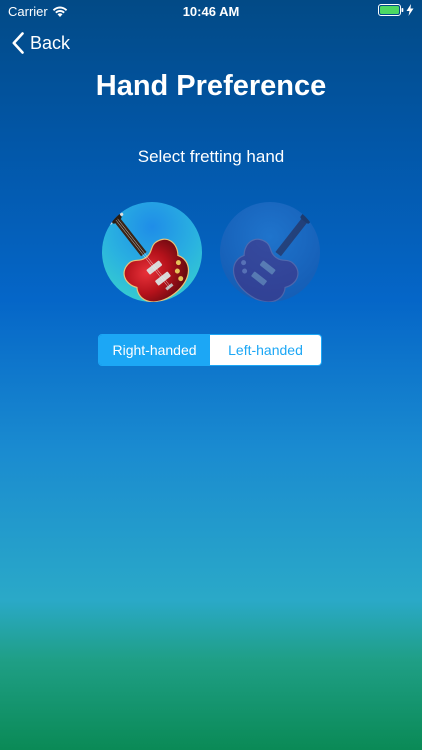 Image resolution: width=422 pixels, height=750 pixels. Describe the element at coordinates (18, 43) in the screenshot. I see `chevron-left-icon` at that location.